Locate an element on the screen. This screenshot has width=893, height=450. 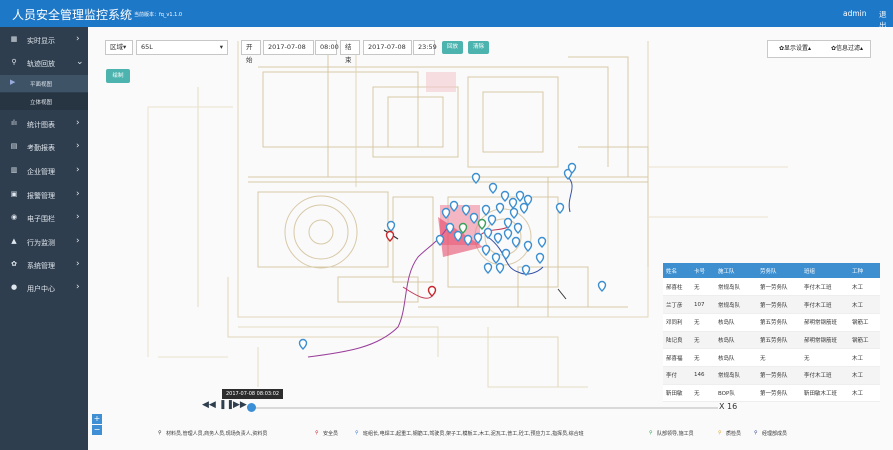
table-cell: 邓同利 is located at coordinates (677, 322).